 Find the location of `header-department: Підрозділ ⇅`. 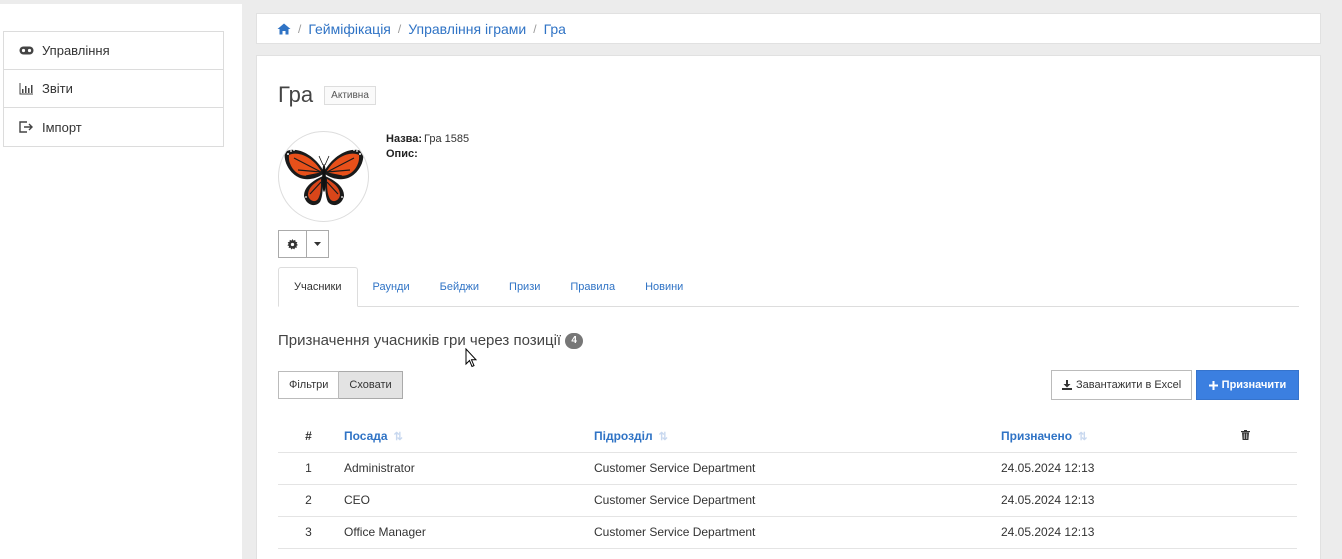

header-department: Підрозділ ⇅ is located at coordinates (797, 436).